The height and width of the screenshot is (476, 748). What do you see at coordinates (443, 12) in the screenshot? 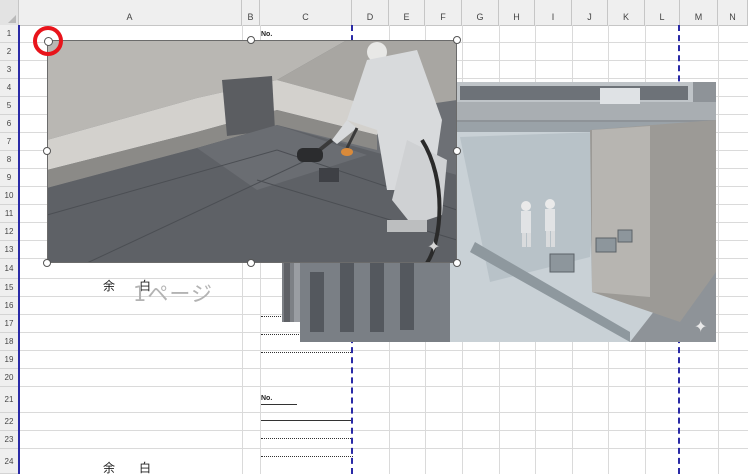
I see `column-header-F: F` at bounding box center [443, 12].